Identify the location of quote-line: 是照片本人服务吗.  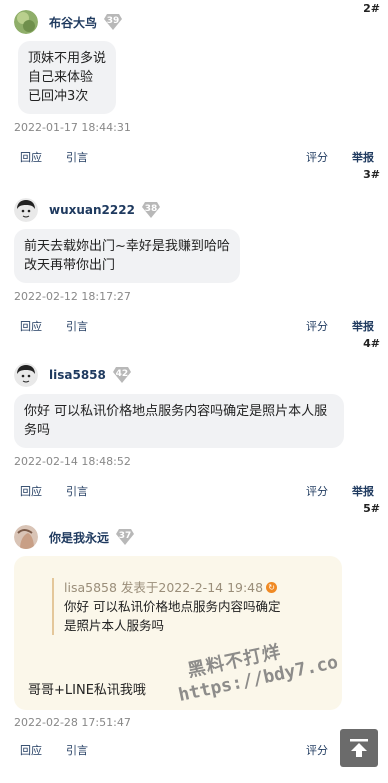
(114, 625).